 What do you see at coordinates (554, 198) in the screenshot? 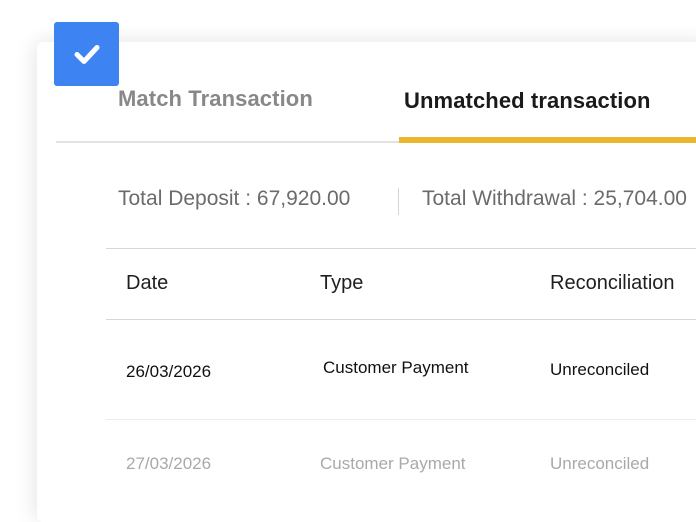
I see `total-withdrawal: Total Withdrawal : 25,704.00` at bounding box center [554, 198].